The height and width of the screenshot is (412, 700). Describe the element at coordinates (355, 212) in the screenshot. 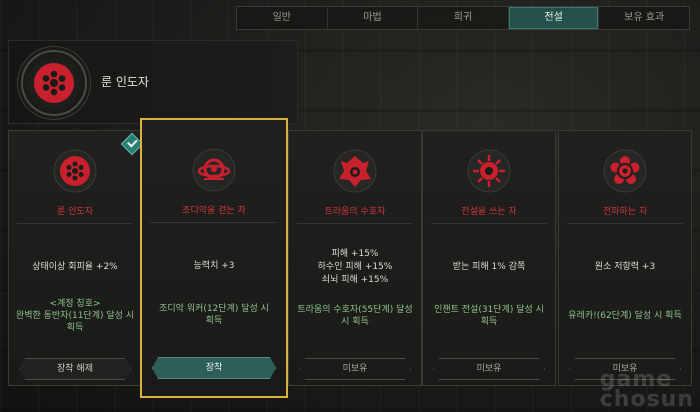

I see `card-title: 트라움의 수호자` at that location.